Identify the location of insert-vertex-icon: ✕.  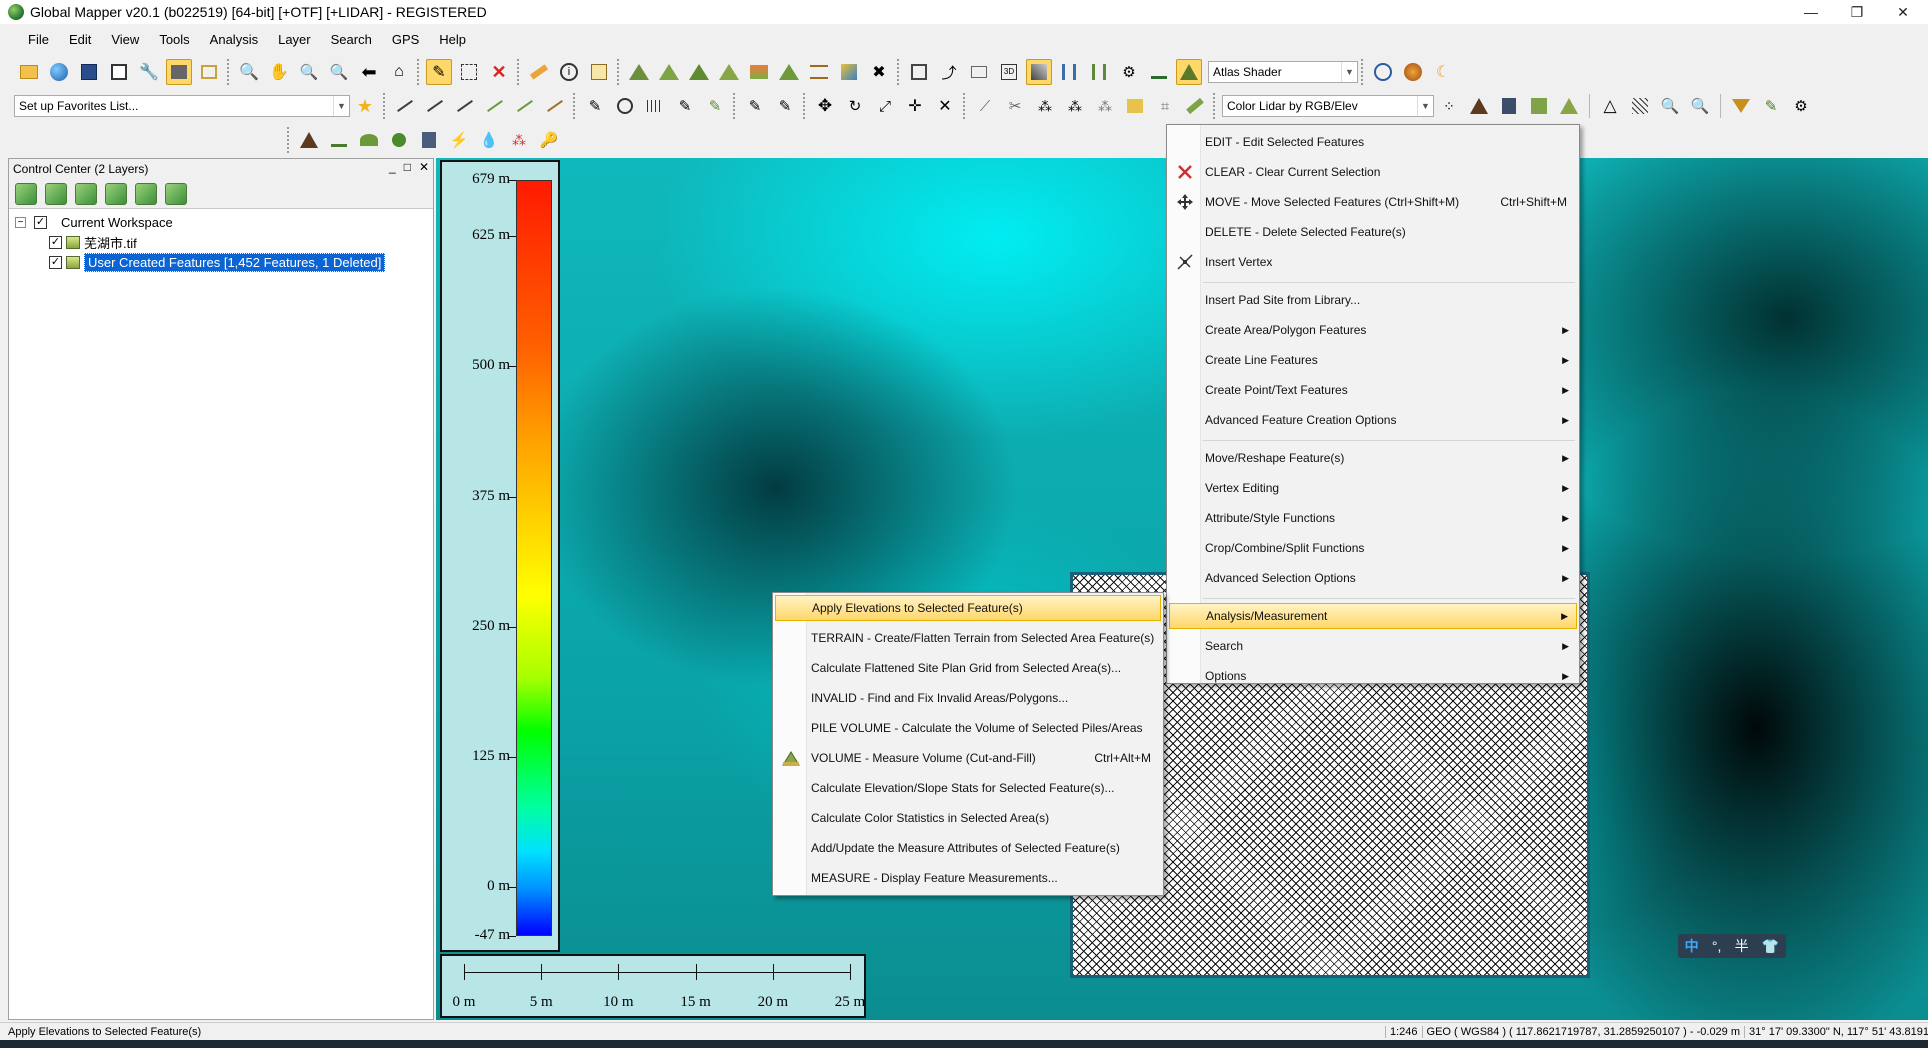
(945, 106).